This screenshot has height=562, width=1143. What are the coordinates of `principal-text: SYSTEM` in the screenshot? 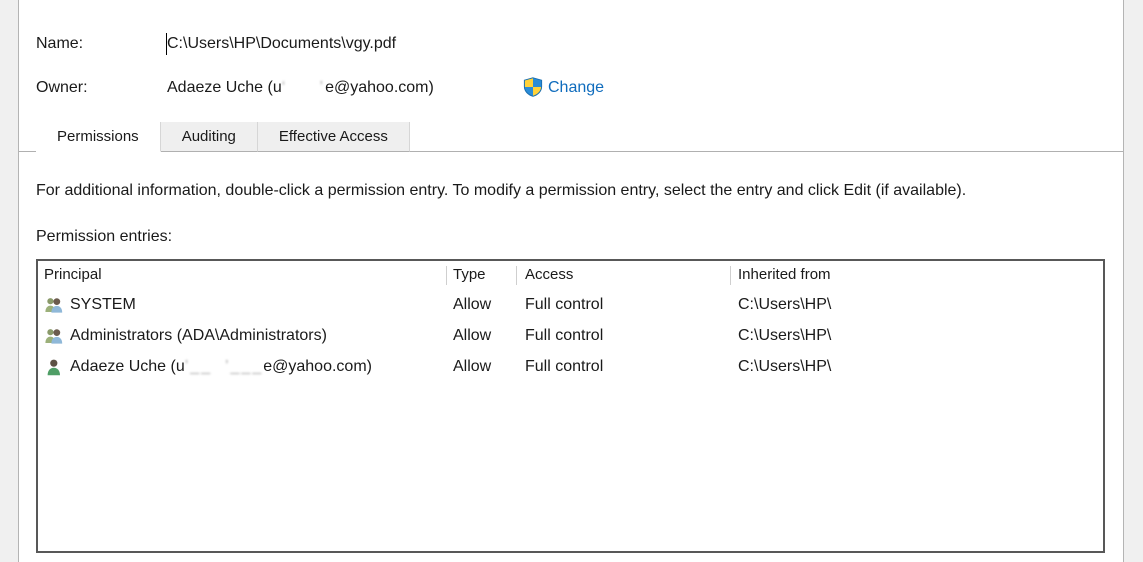 It's located at (103, 304).